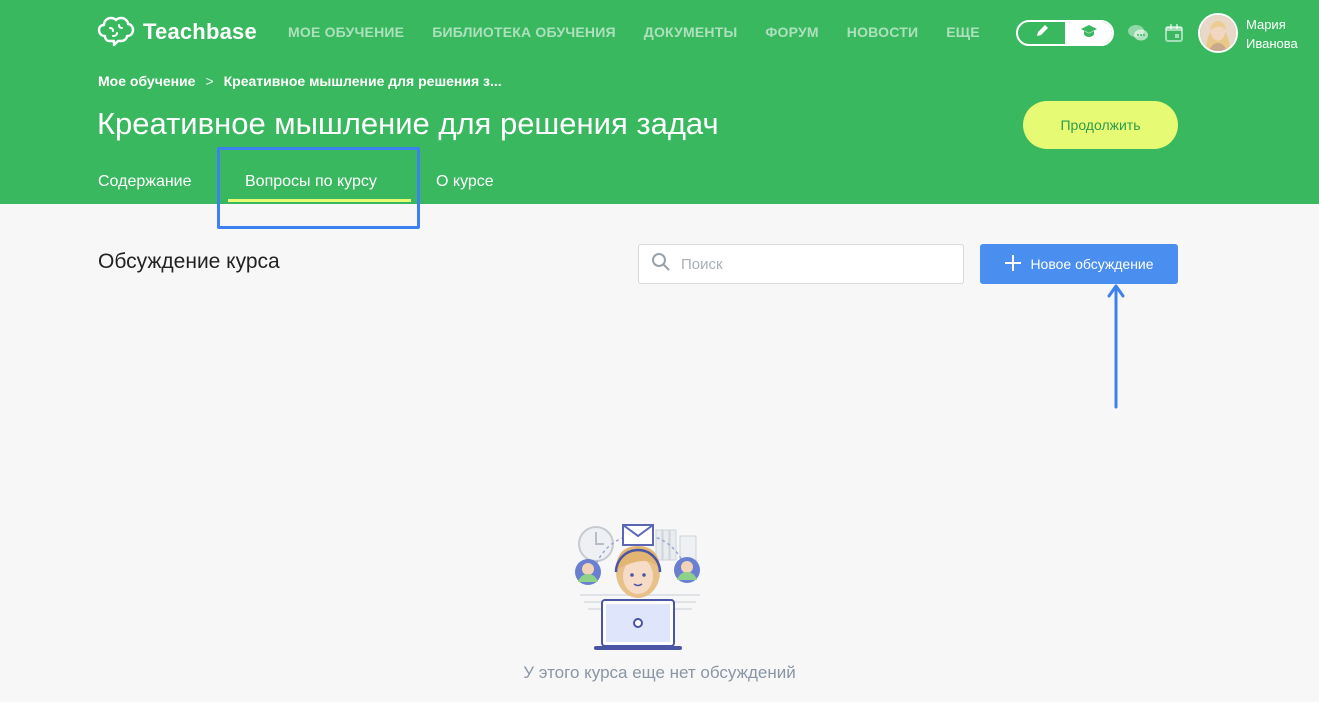  What do you see at coordinates (1116, 349) in the screenshot?
I see `pointer-arrow` at bounding box center [1116, 349].